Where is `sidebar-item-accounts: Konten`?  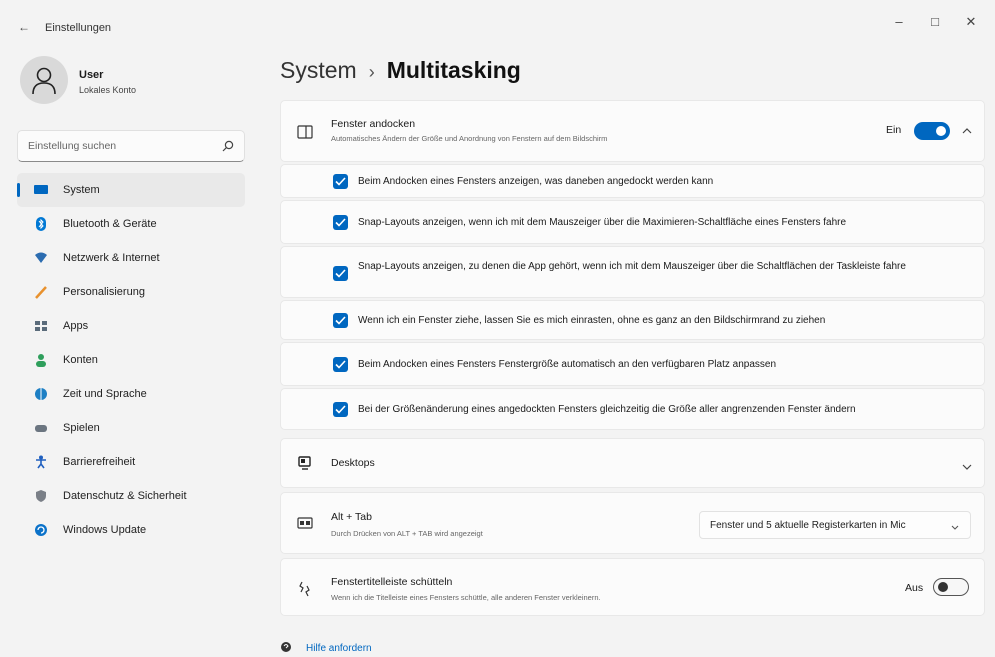
sidebar-item-accounts: Konten is located at coordinates (131, 360).